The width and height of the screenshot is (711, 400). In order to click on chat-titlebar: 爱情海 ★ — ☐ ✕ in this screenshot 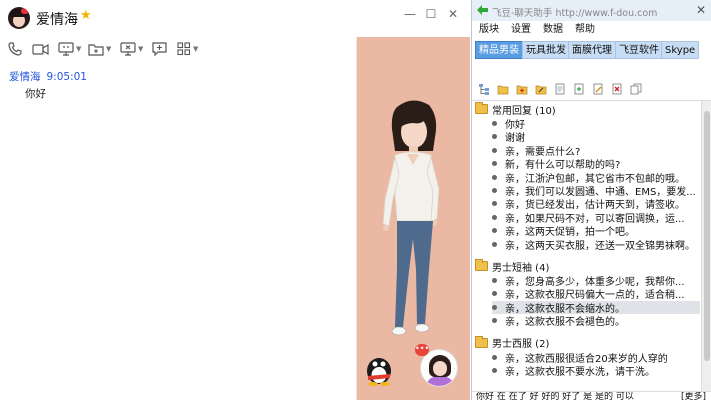, I will do `click(235, 17)`.